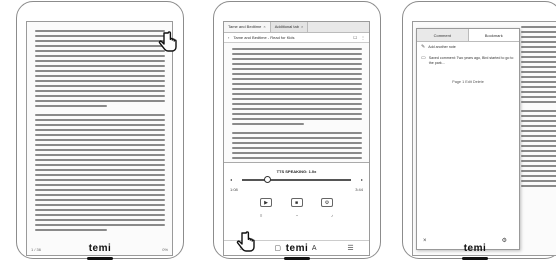  I want to click on tab-comment: Comment, so click(443, 35).